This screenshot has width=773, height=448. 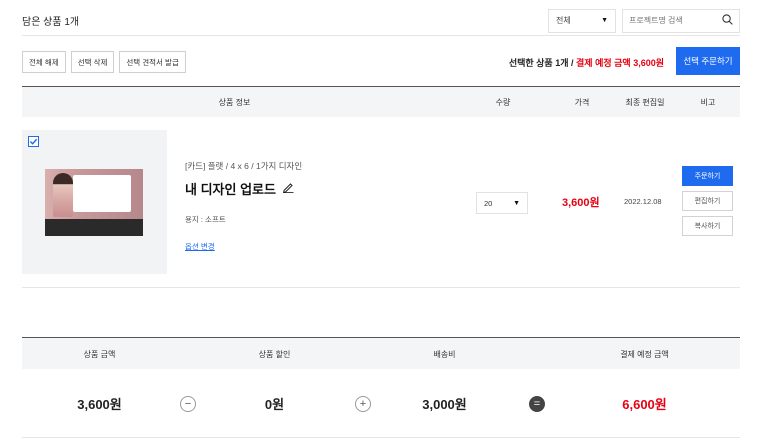 I want to click on totals-header: 상품 금액 상품 할인 배송비 결제 예정 금액, so click(x=381, y=353).